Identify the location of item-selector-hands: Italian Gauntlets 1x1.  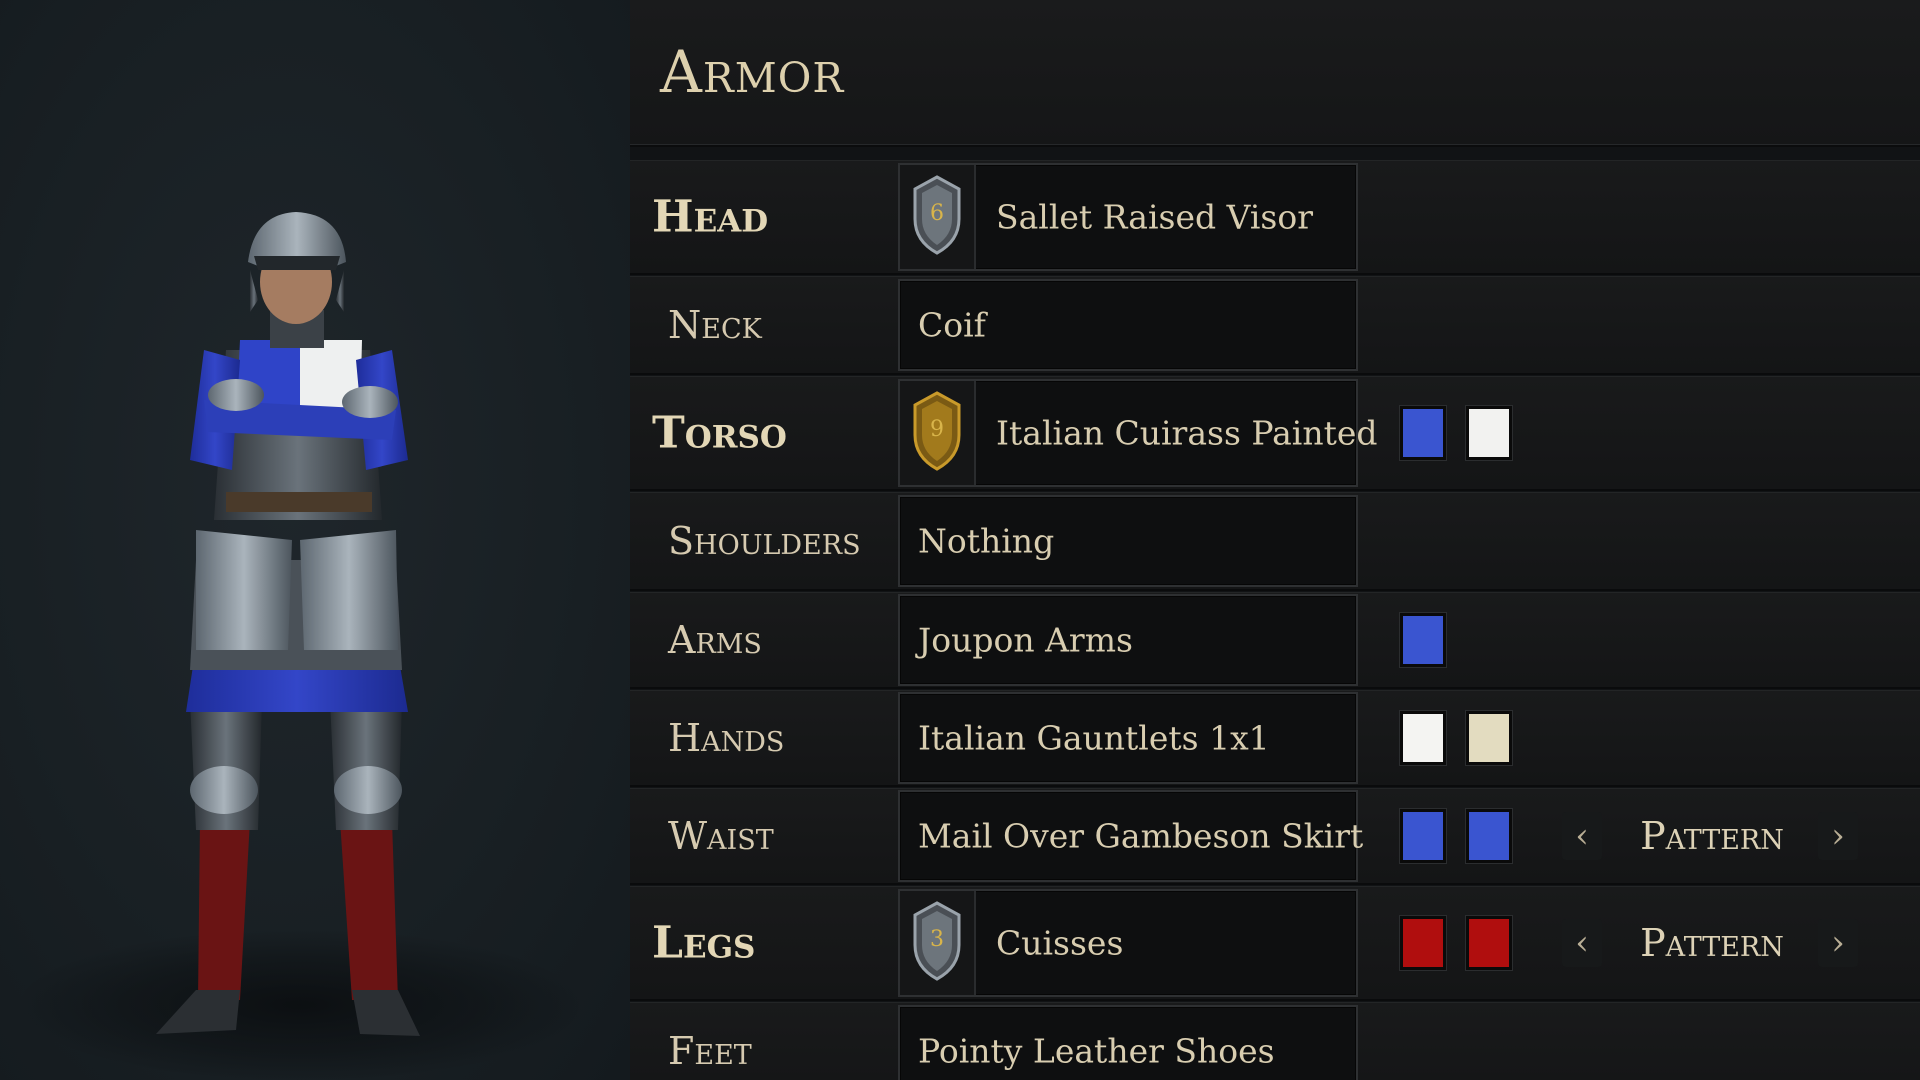
(1128, 738).